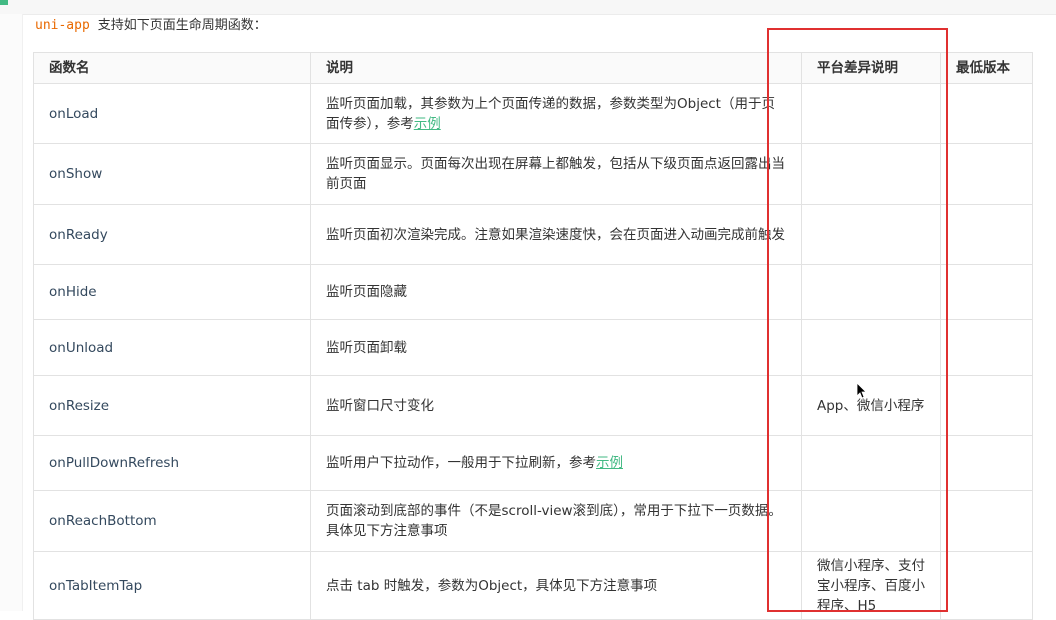 Image resolution: width=1056 pixels, height=620 pixels. Describe the element at coordinates (556, 292) in the screenshot. I see `cell-description: 监听页面隐藏` at that location.